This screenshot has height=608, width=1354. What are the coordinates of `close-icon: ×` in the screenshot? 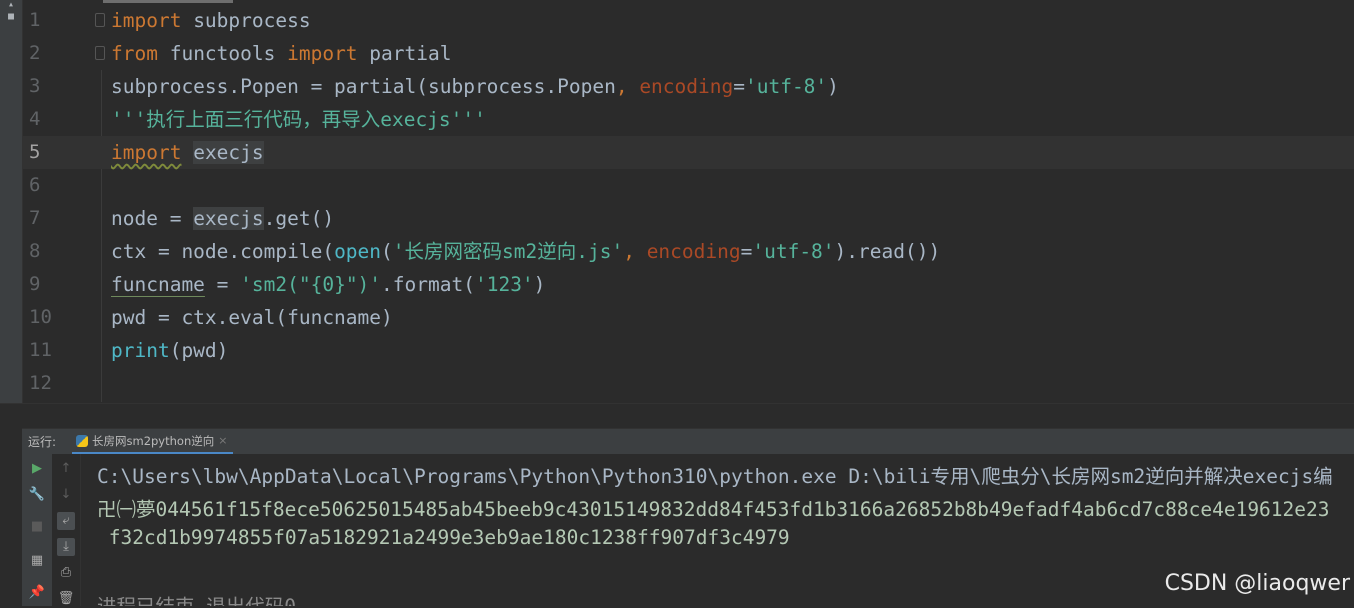 It's located at (222, 440).